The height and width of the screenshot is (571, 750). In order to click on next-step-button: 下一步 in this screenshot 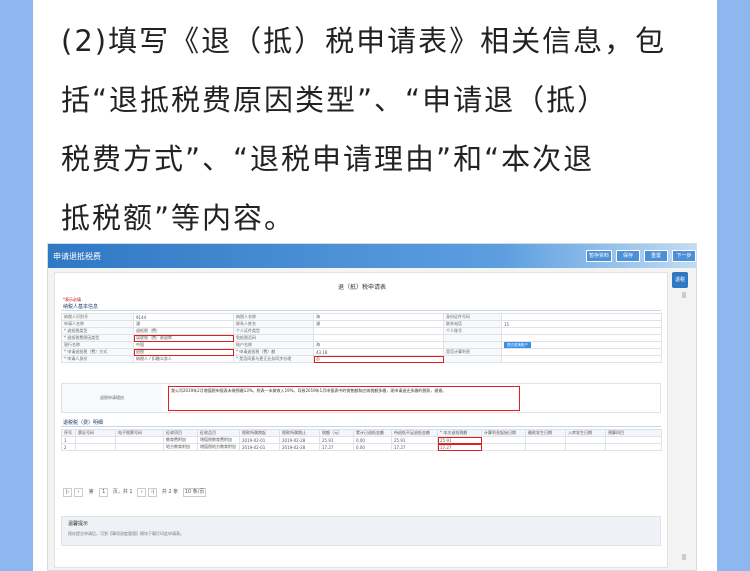, I will do `click(684, 256)`.